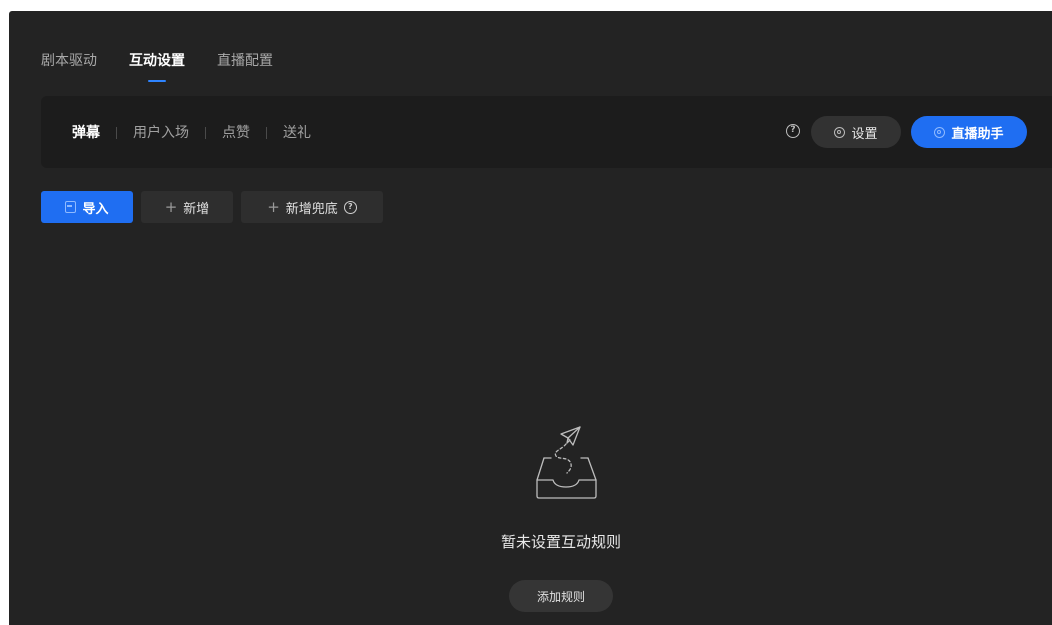  I want to click on live-assistant-button: 直播助手, so click(969, 132).